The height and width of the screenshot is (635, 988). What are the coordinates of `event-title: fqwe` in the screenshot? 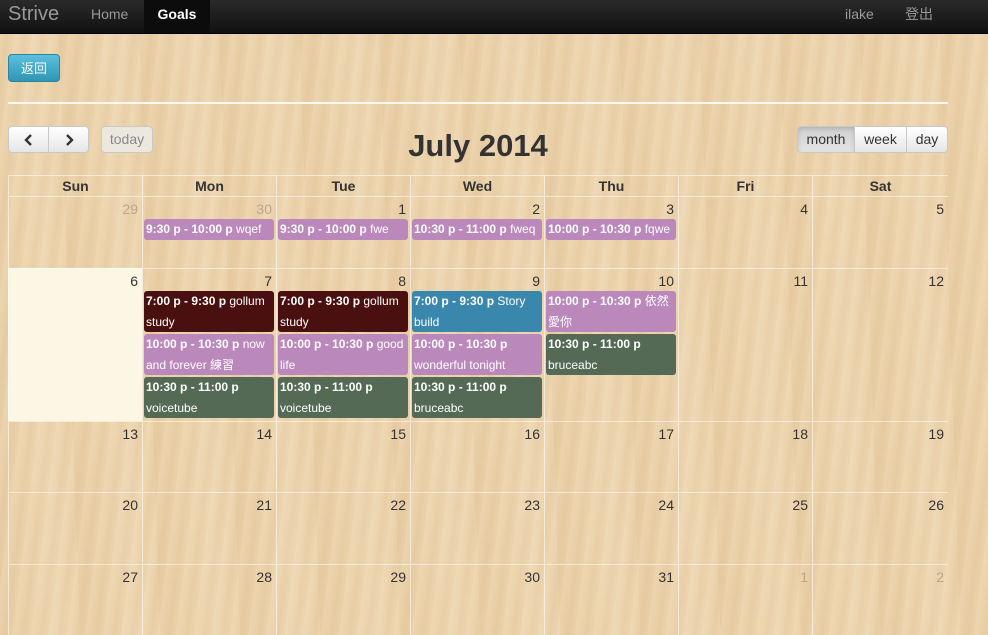 It's located at (656, 229).